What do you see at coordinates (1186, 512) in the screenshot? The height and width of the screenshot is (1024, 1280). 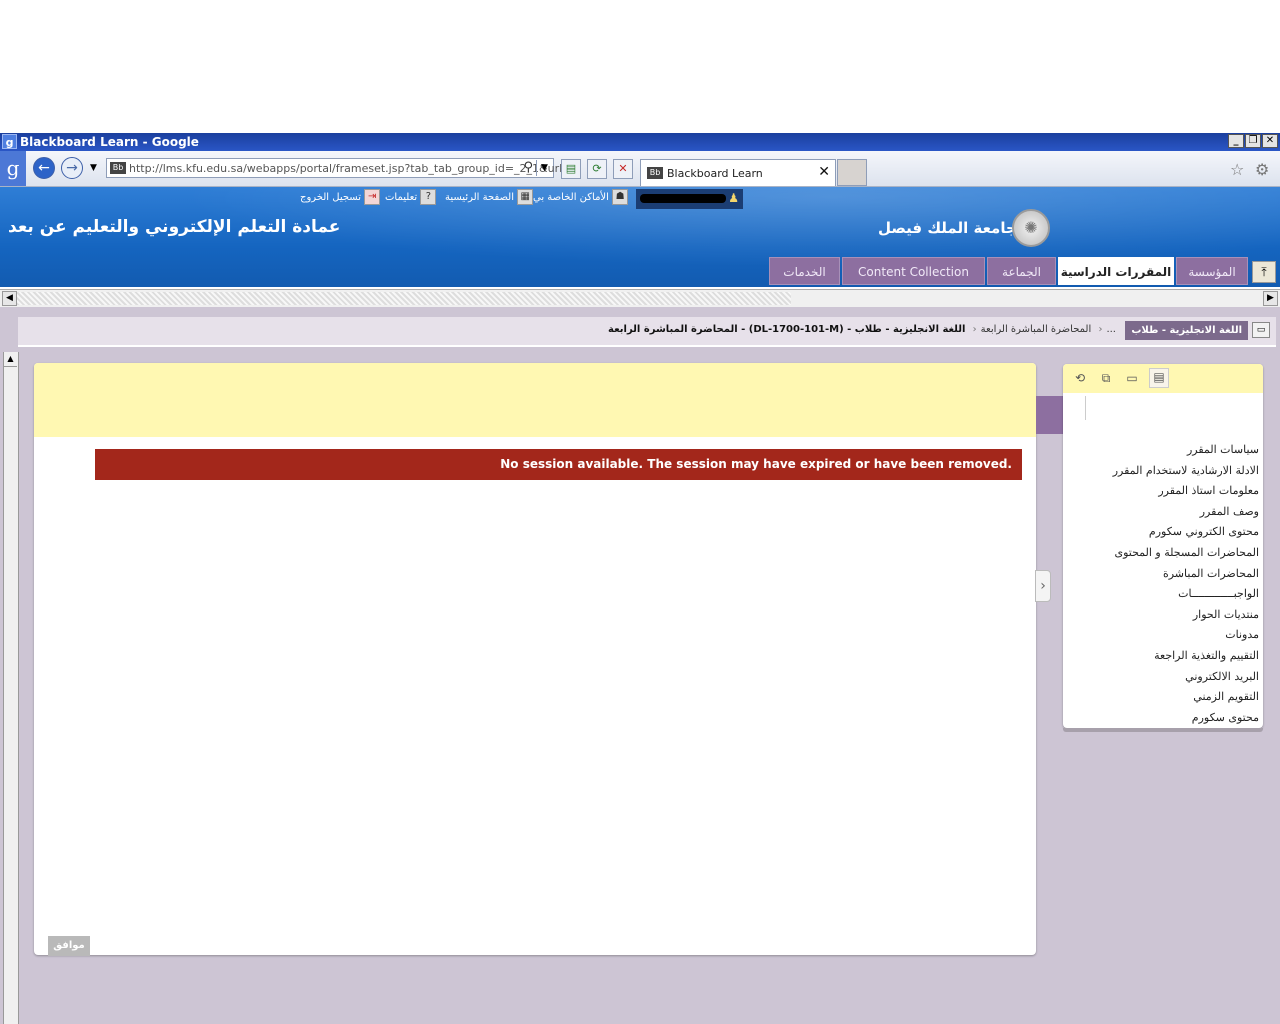 I see `menu-item-description: وصف المقرر` at bounding box center [1186, 512].